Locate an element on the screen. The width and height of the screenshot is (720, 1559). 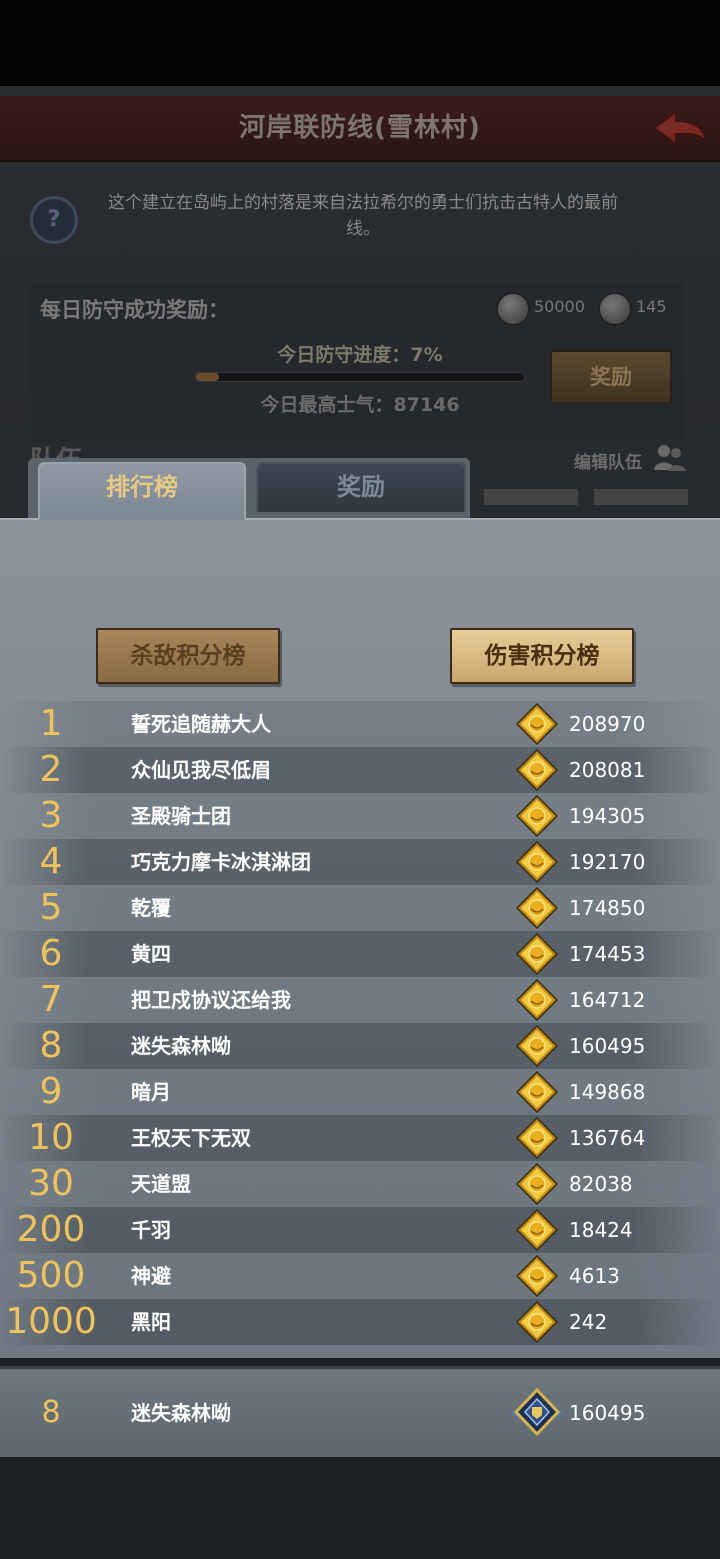
guild-badge-icon is located at coordinates (537, 1412).